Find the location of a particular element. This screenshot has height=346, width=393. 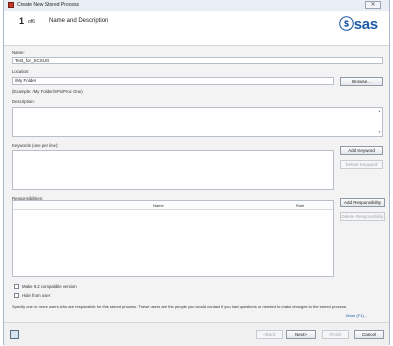

cancel-button: Cancel is located at coordinates (369, 334).